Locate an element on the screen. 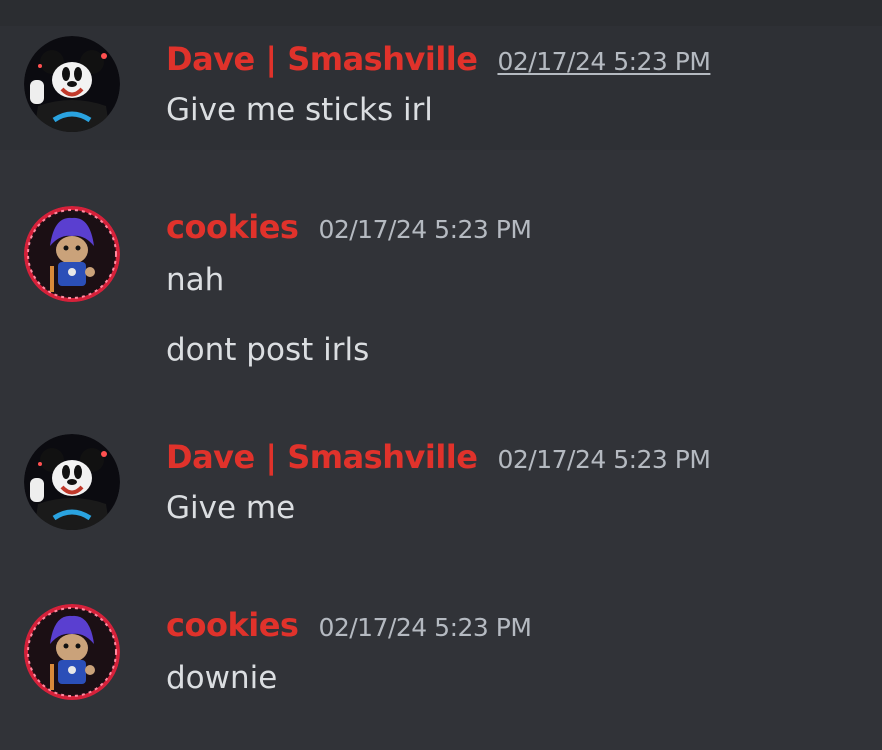  message-text: Give me sticks irl is located at coordinates (299, 110).